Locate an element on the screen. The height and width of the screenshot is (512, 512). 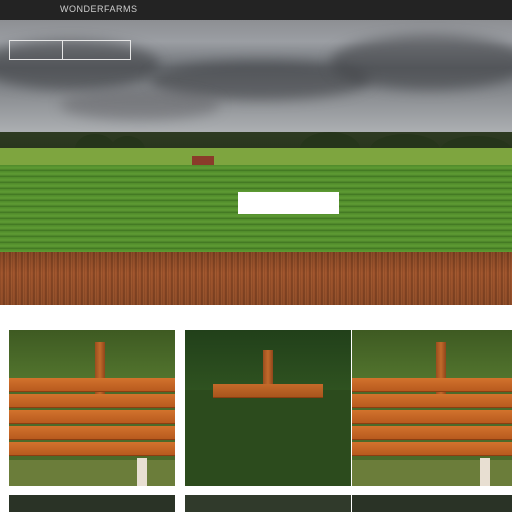
hero-logo-box is located at coordinates (70, 50).